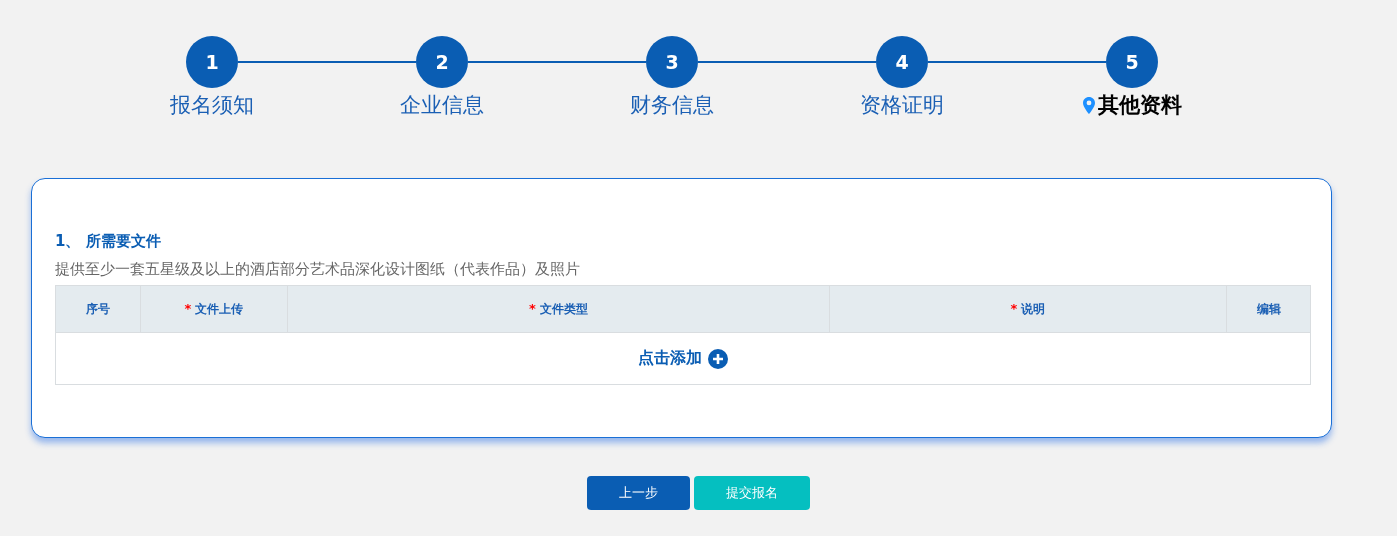 This screenshot has height=536, width=1397. Describe the element at coordinates (212, 105) in the screenshot. I see `step-label: 报名须知` at that location.